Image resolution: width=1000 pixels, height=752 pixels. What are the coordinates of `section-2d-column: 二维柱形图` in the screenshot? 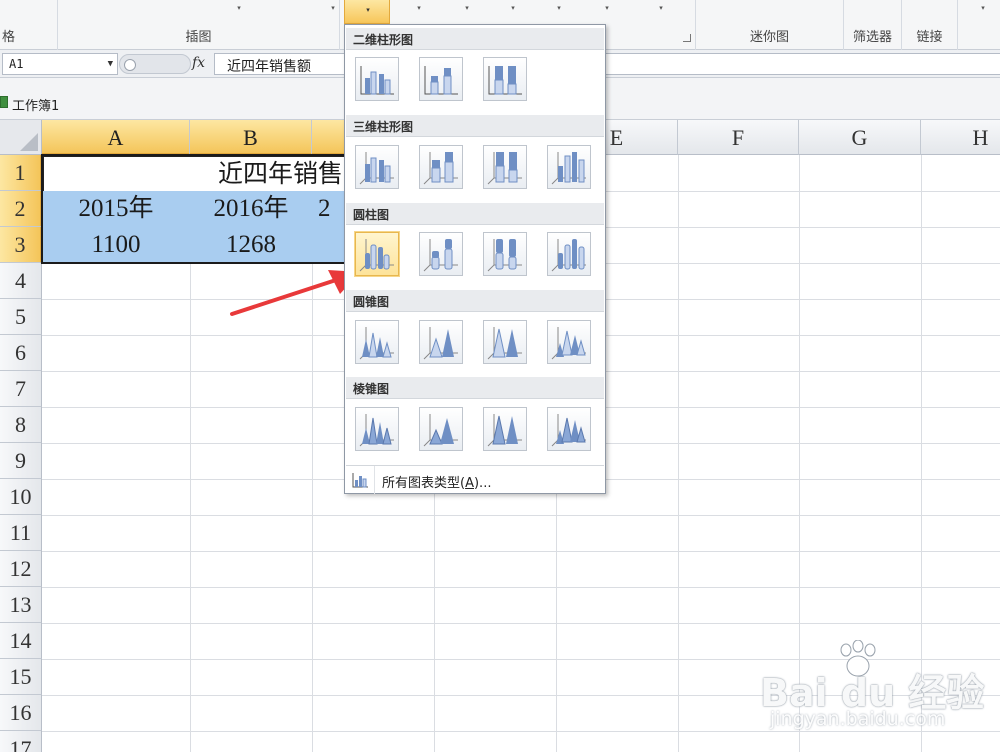 It's located at (475, 39).